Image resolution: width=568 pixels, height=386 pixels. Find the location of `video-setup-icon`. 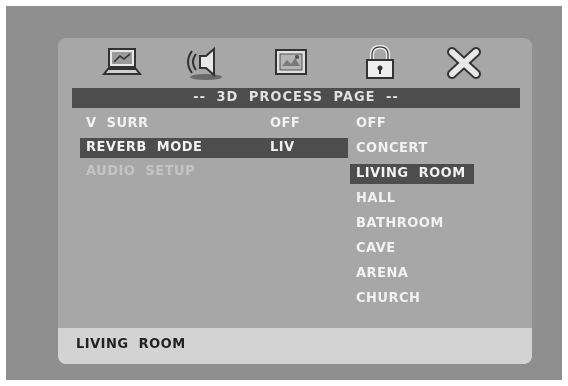

video-setup-icon is located at coordinates (290, 63).